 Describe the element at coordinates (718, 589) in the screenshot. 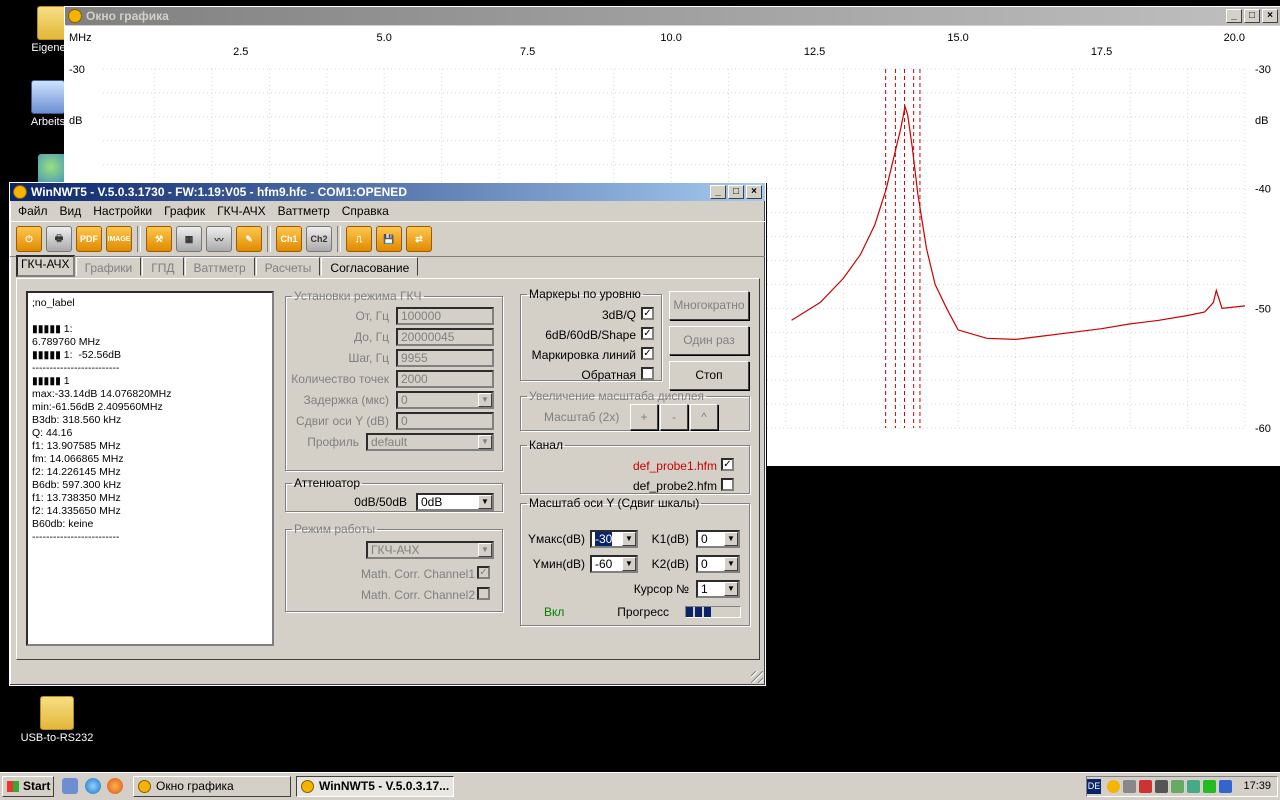

I see `cursor-select: 1 ▼` at that location.